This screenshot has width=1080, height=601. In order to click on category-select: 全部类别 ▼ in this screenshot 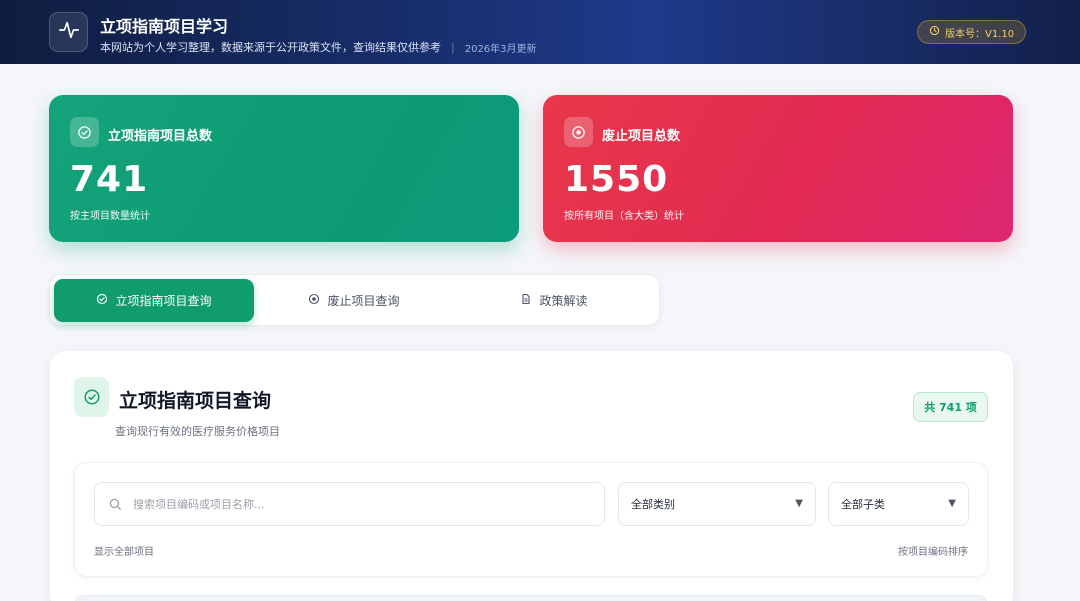, I will do `click(717, 504)`.